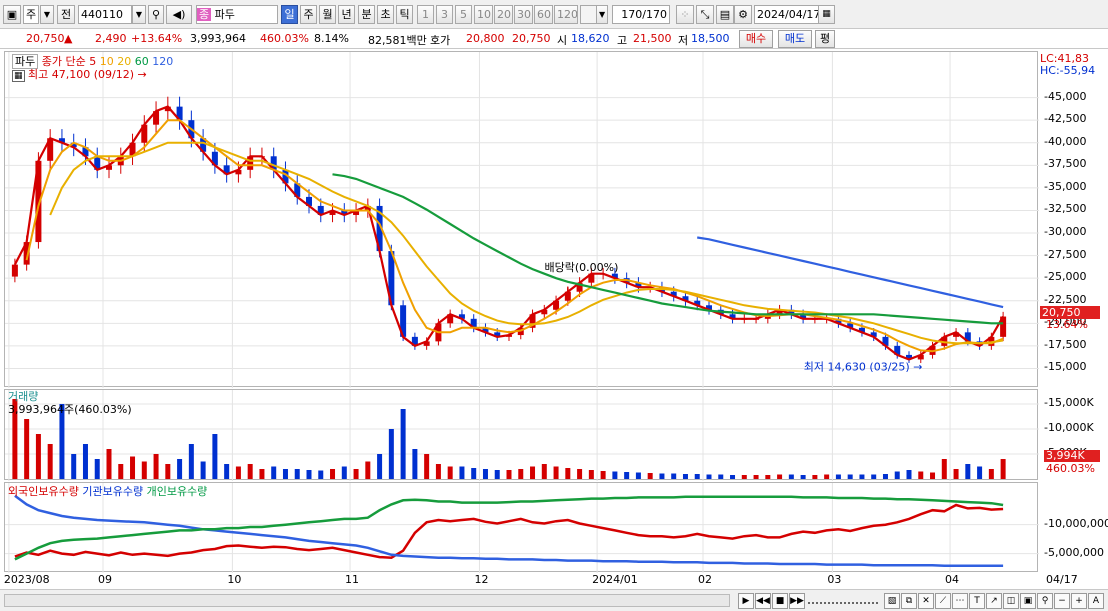 The width and height of the screenshot is (1108, 611). I want to click on high-label: 고, so click(622, 40).